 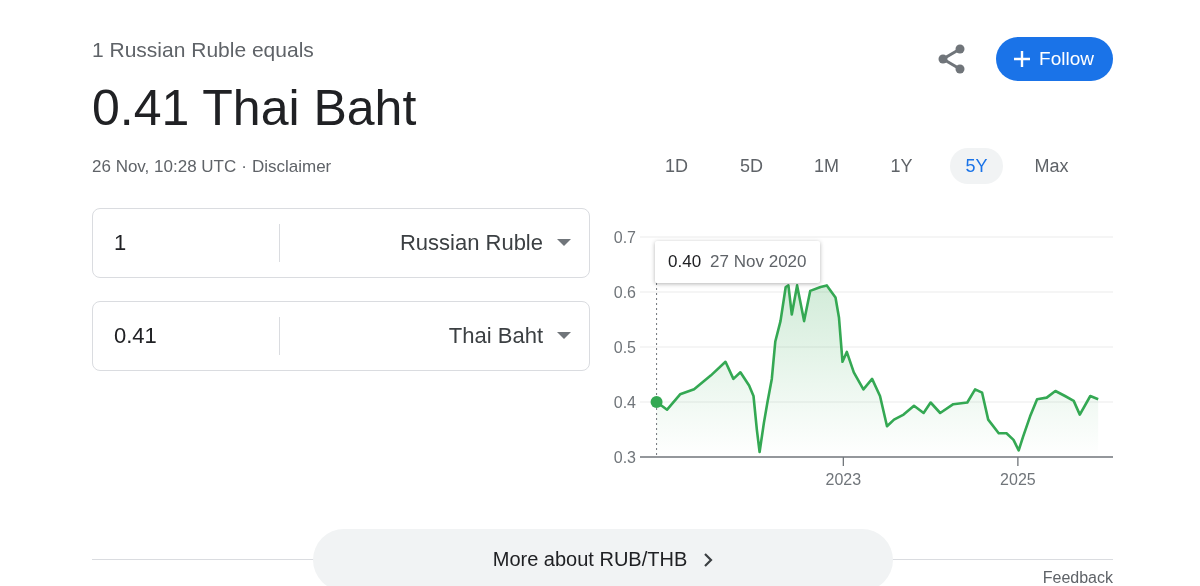 I want to click on range-tab: 1M, so click(x=826, y=166).